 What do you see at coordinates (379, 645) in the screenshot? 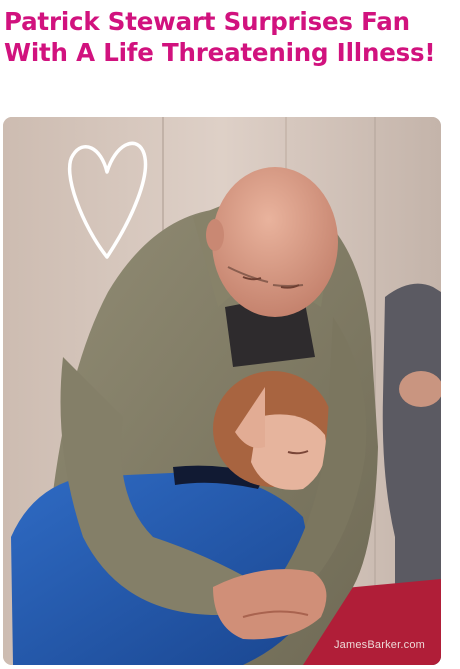
I see `photo-credit: JamesBarker.com` at bounding box center [379, 645].